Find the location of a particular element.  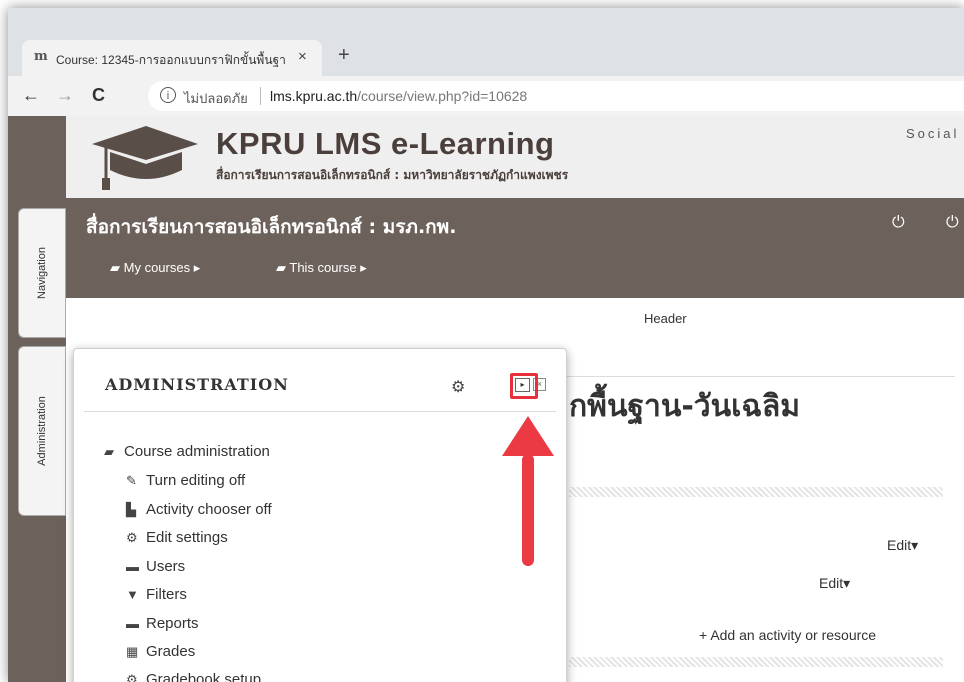

navigation-tab-label: Navigation is located at coordinates (42, 273).